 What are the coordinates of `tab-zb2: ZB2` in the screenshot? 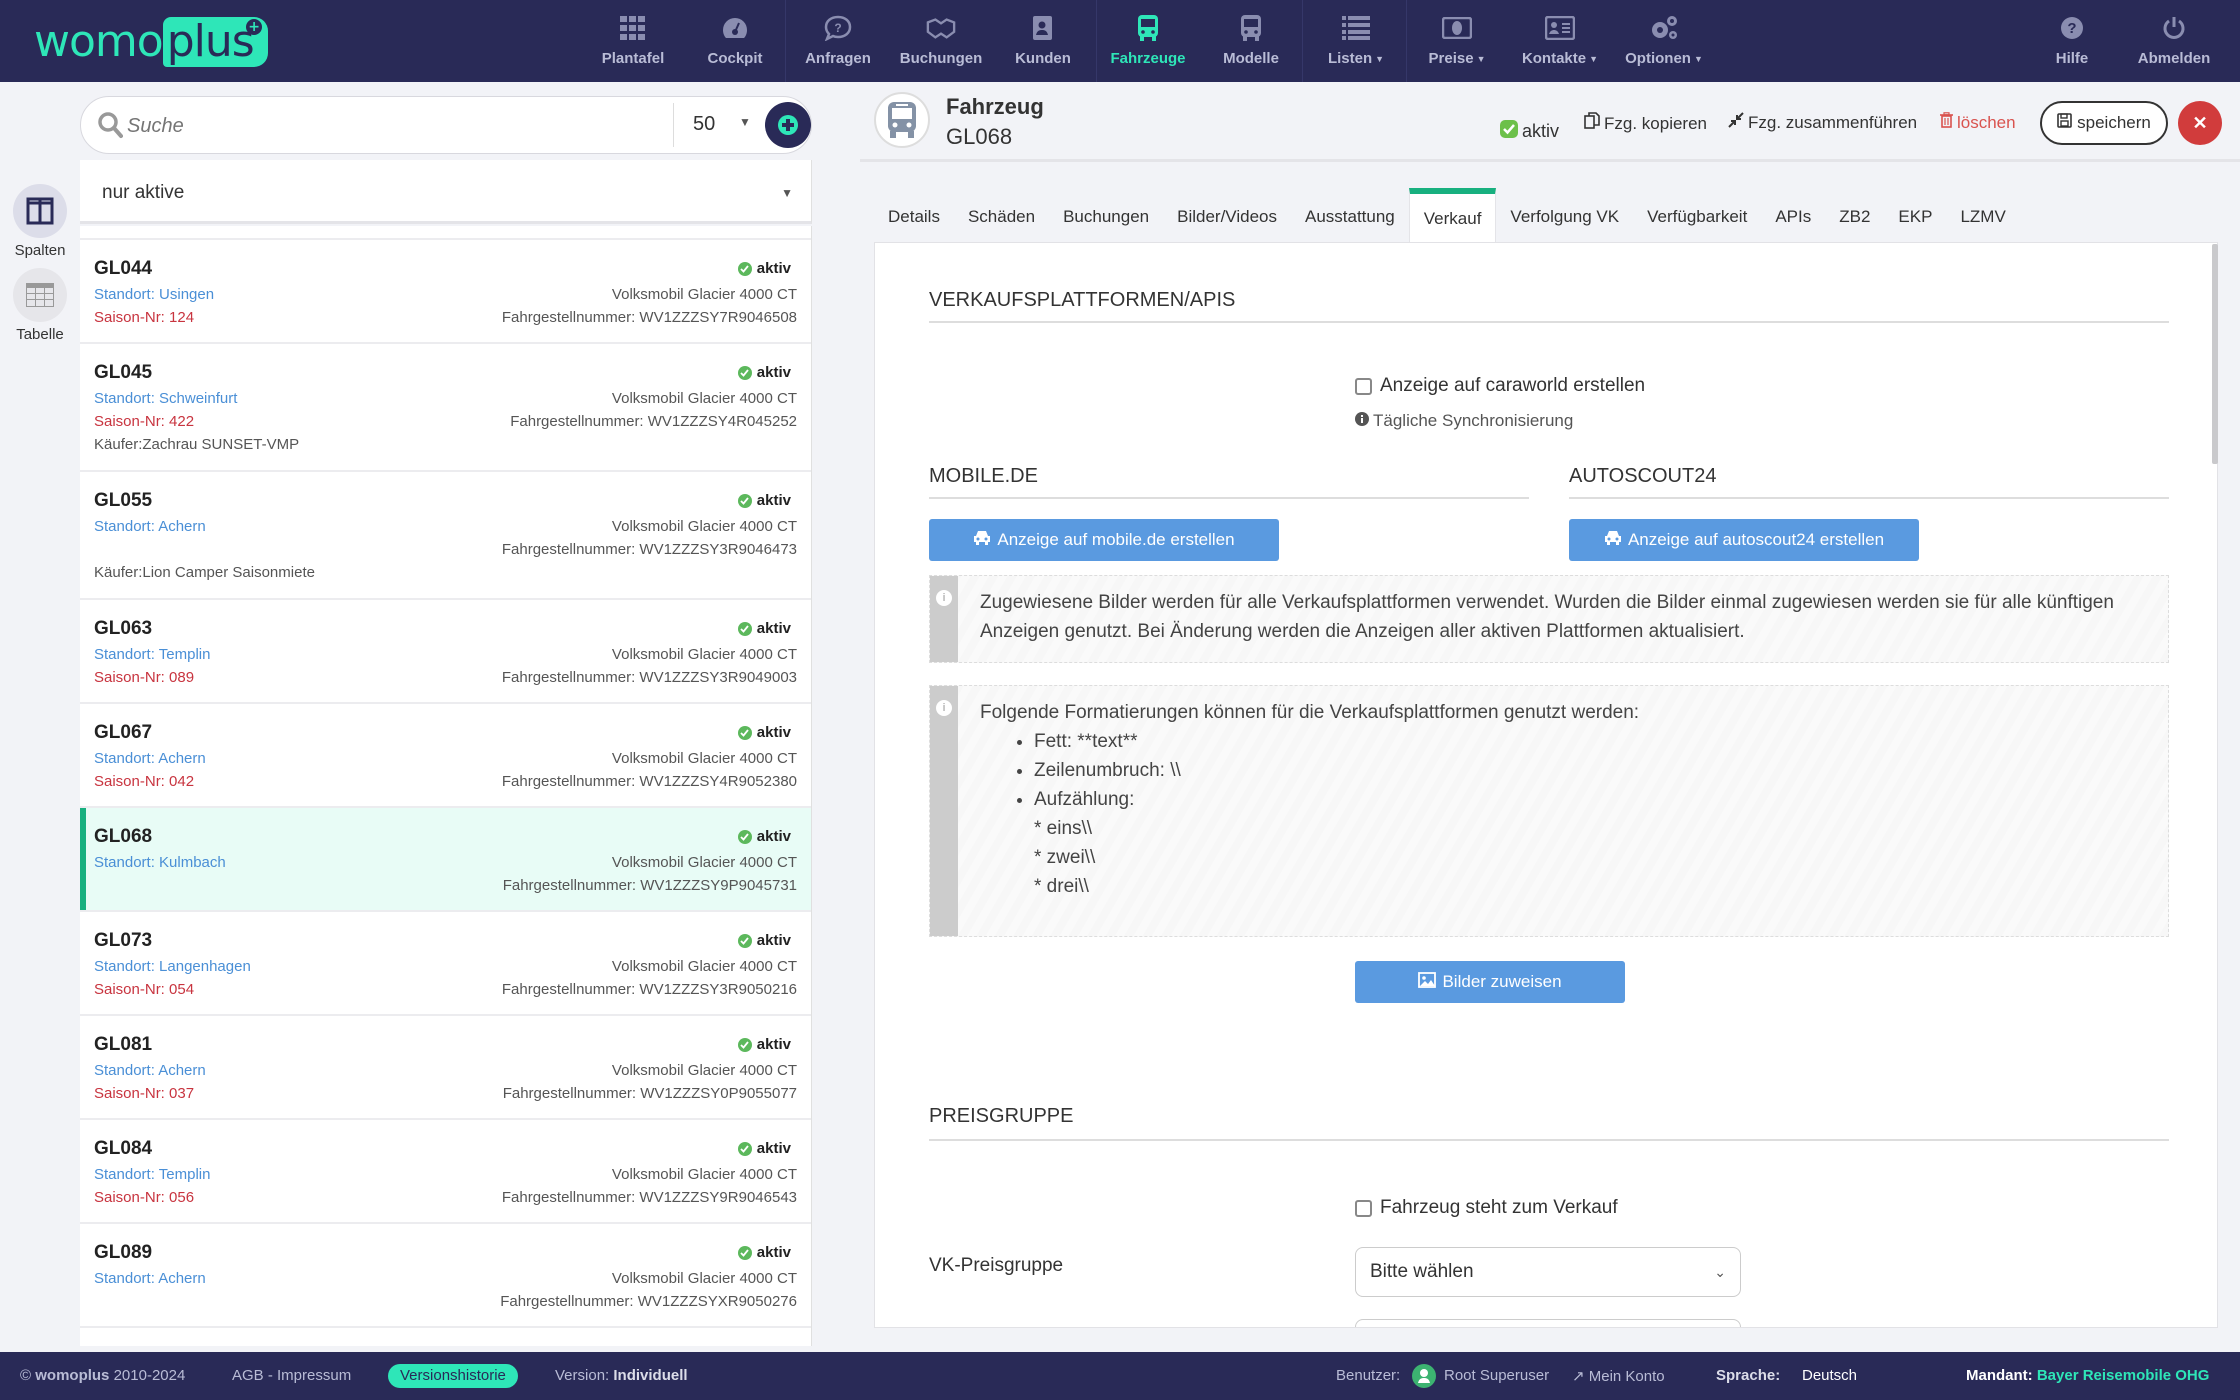 It's located at (1854, 216).